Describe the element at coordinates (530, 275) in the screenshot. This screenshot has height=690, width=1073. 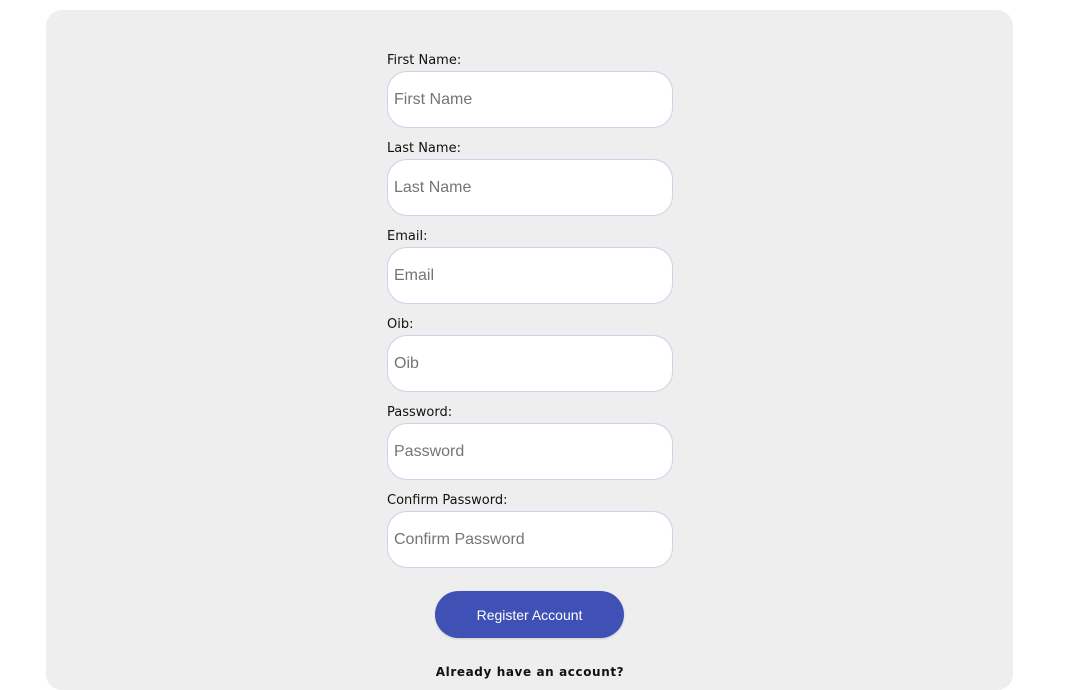
I see `email-input` at that location.